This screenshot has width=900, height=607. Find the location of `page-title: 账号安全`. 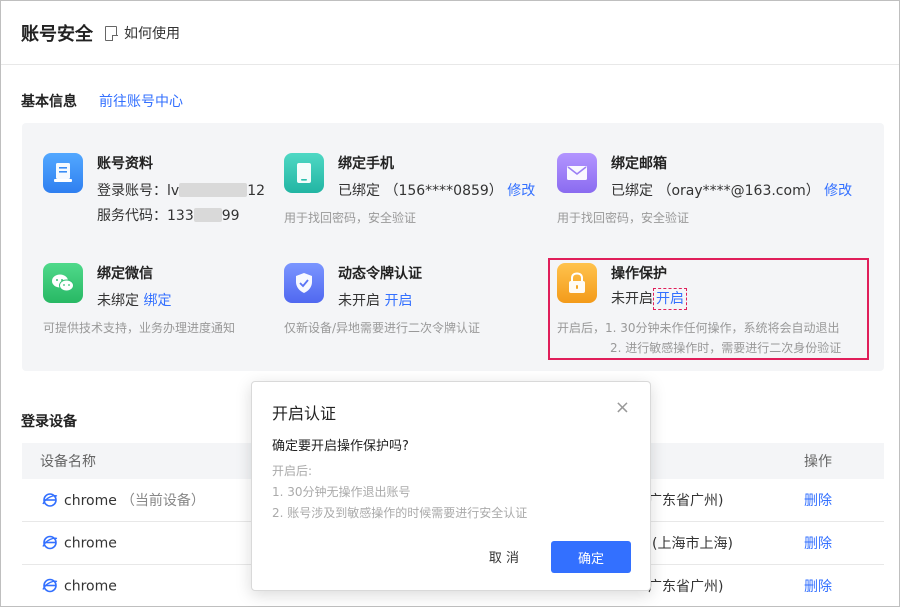

page-title: 账号安全 is located at coordinates (57, 34).